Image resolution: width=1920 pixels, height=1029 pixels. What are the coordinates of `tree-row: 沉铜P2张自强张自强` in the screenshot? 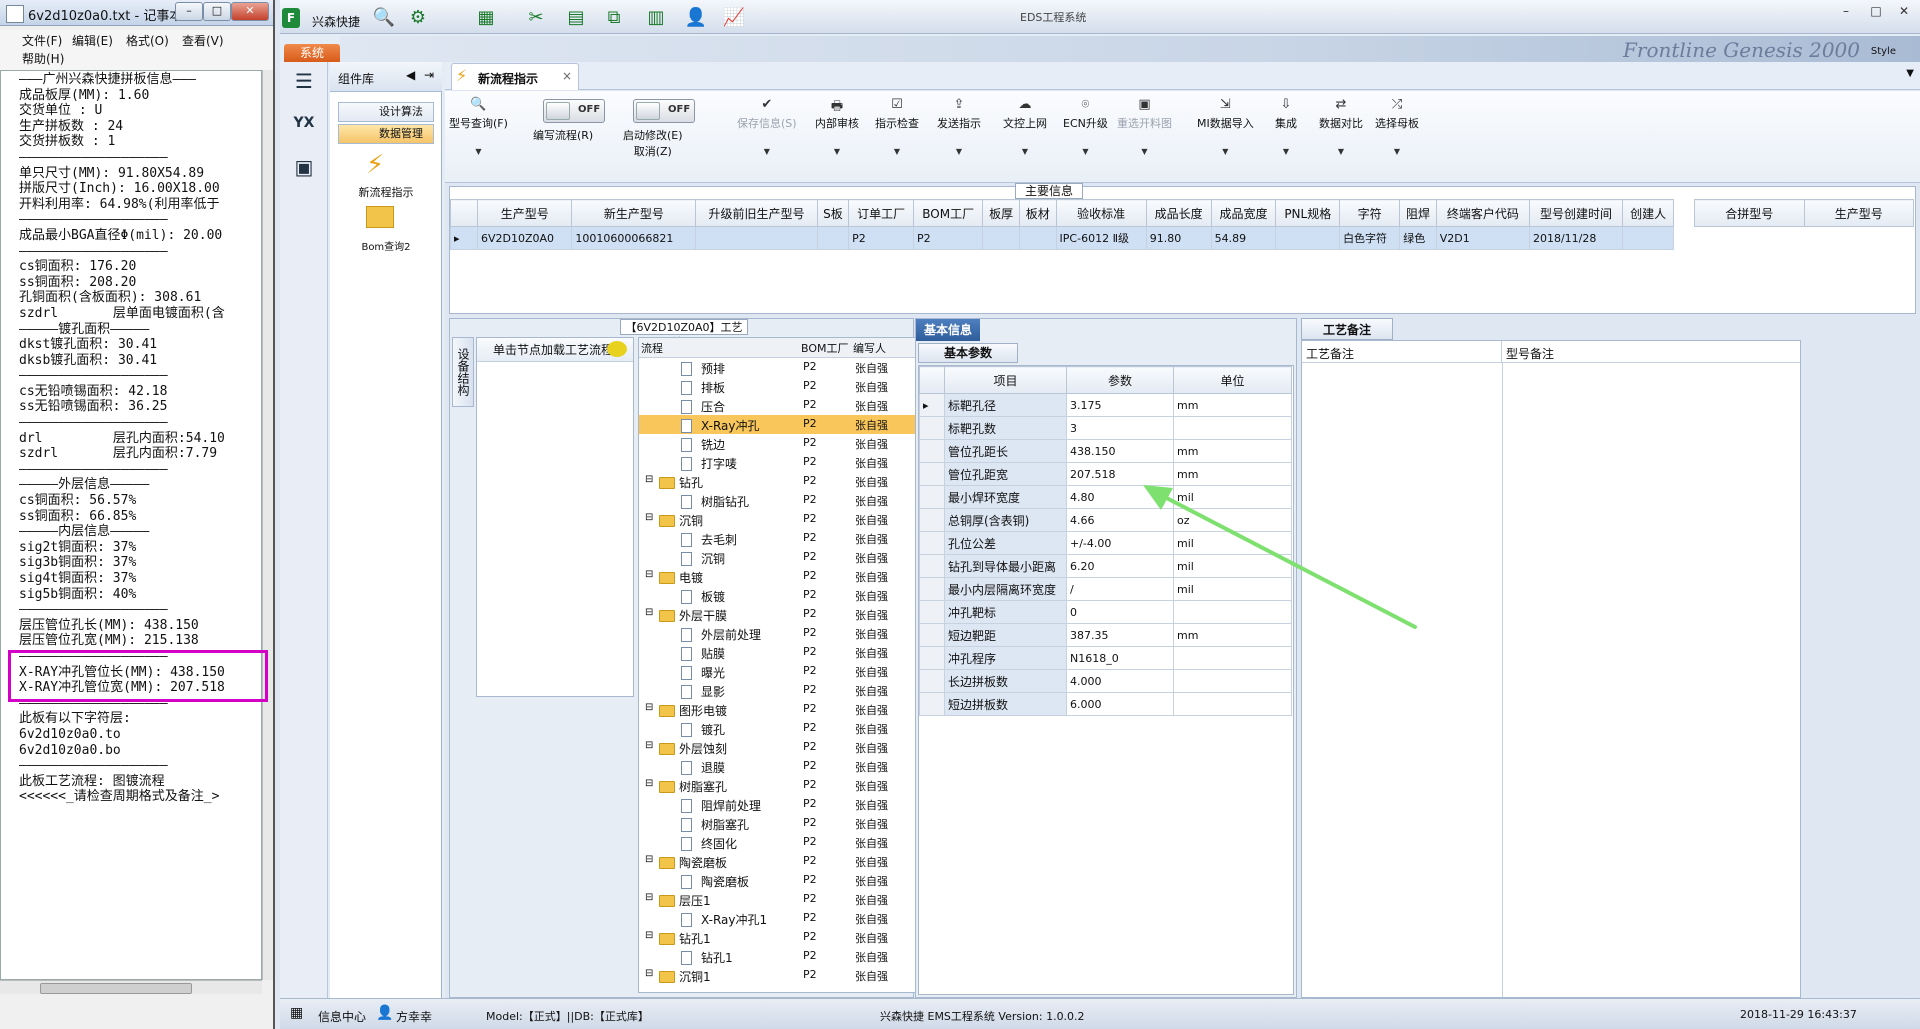 It's located at (800, 557).